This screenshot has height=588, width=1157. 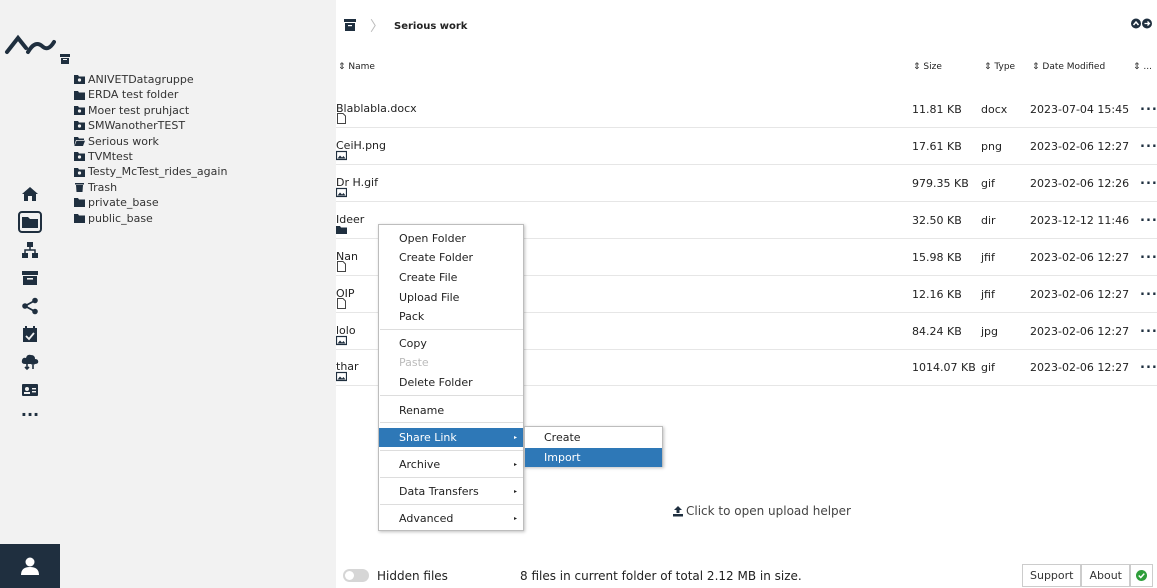 I want to click on column-size: ⇕ Size, so click(x=927, y=67).